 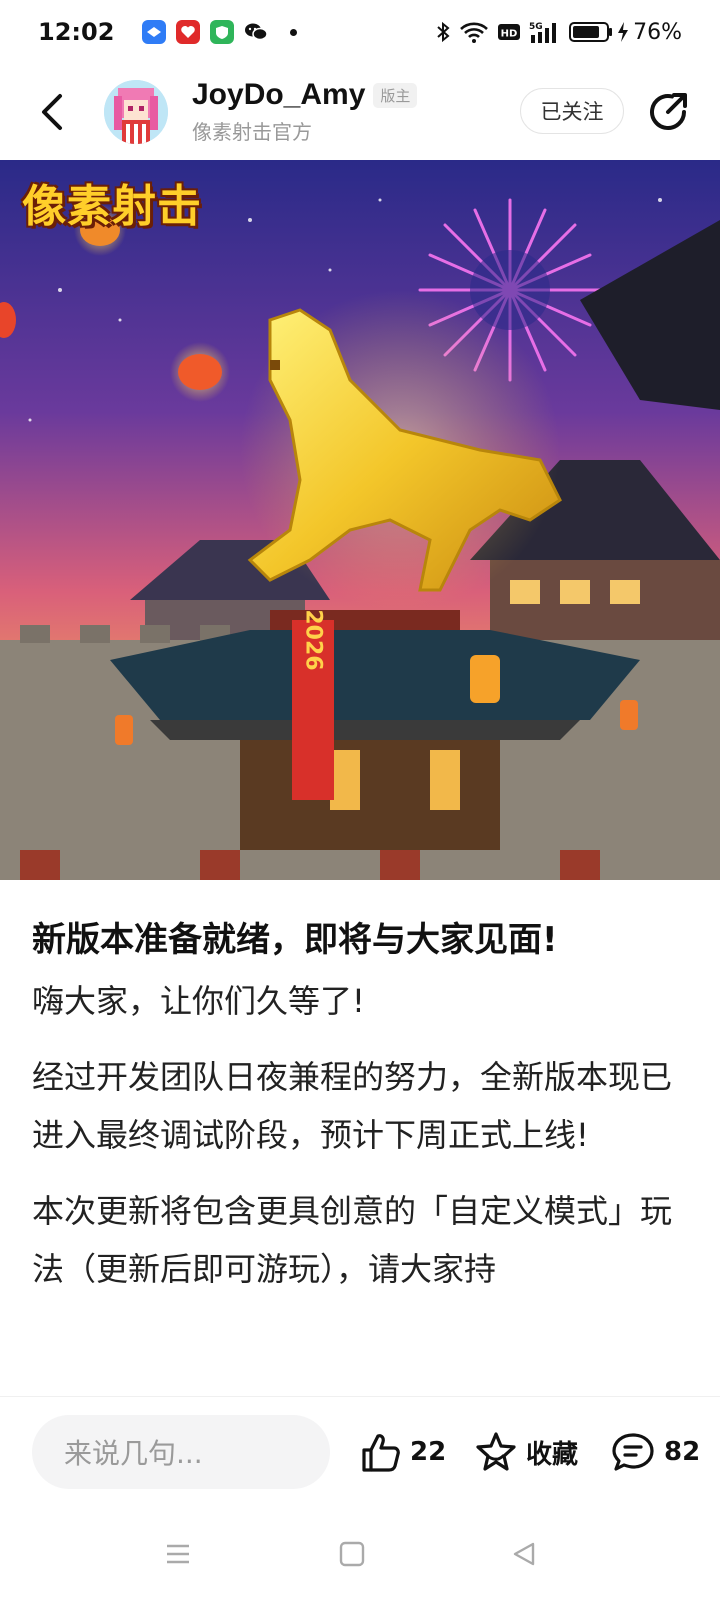 What do you see at coordinates (591, 32) in the screenshot?
I see `battery-icon` at bounding box center [591, 32].